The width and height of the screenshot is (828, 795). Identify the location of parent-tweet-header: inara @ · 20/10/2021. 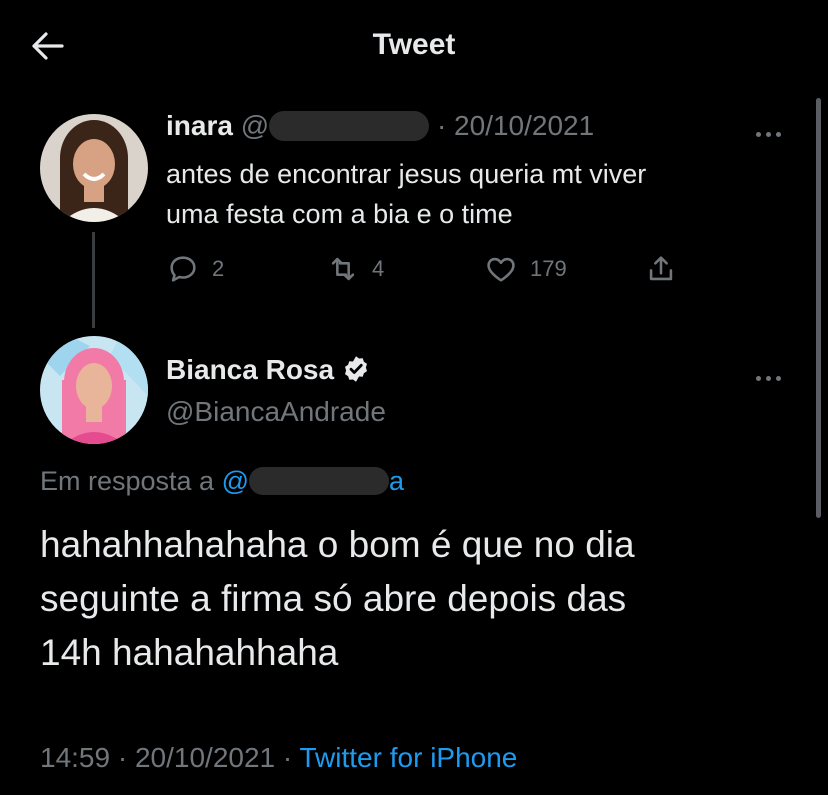
(461, 130).